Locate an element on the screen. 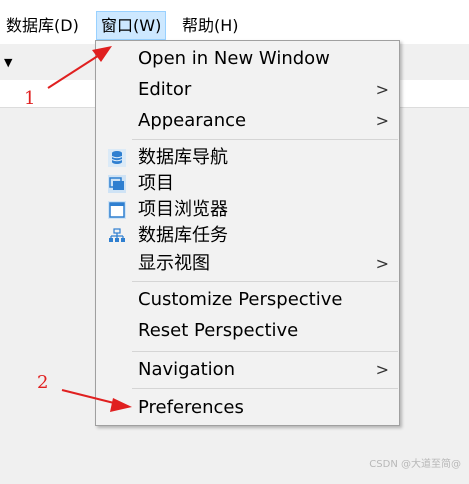 The height and width of the screenshot is (484, 469). annotation-step-2: 2 is located at coordinates (43, 382).